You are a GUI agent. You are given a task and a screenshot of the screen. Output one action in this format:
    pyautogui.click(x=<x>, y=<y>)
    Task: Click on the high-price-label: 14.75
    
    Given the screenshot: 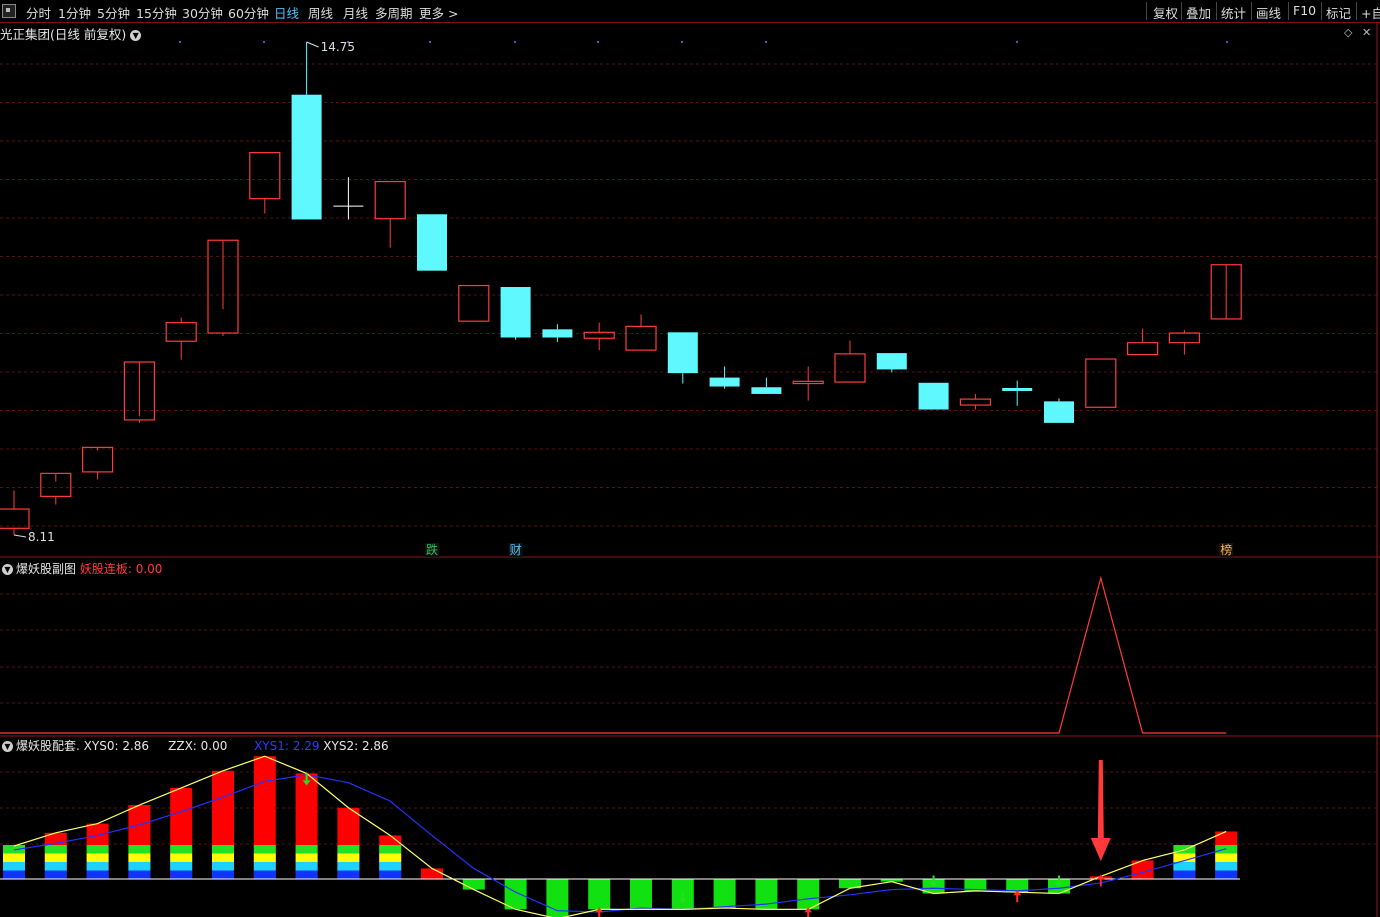 What is the action you would take?
    pyautogui.click(x=338, y=47)
    